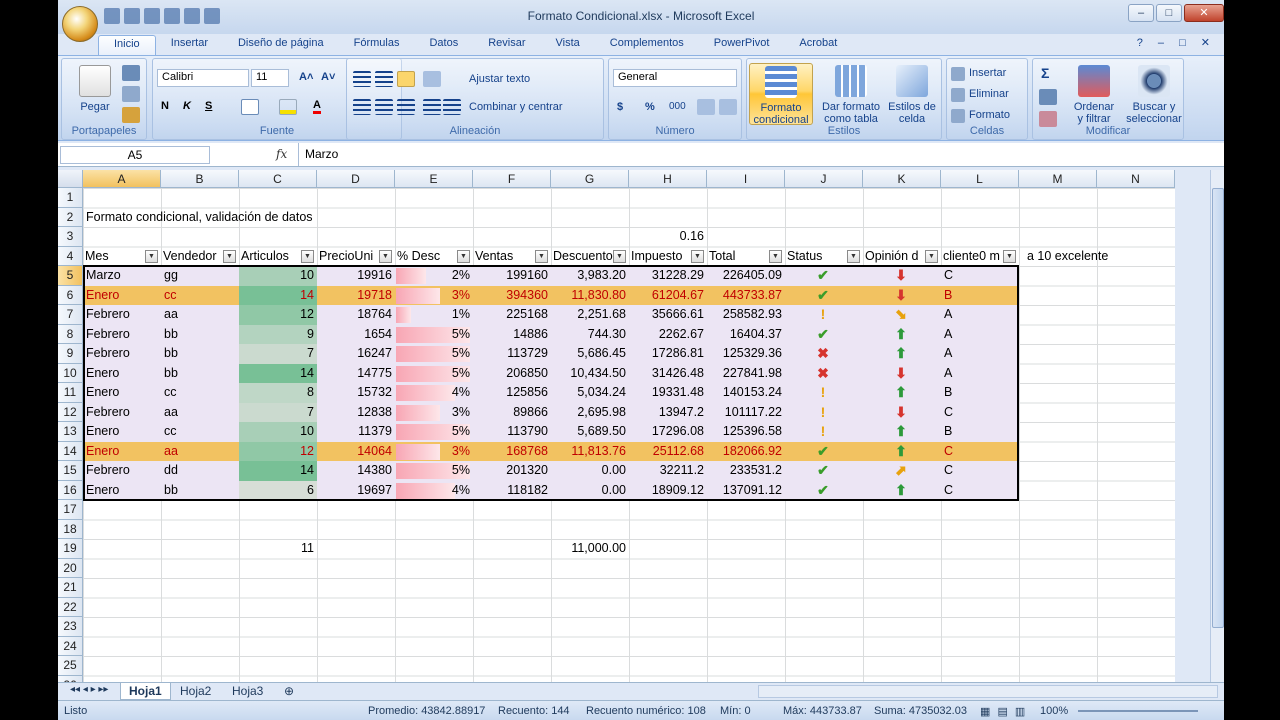 Image resolution: width=1280 pixels, height=720 pixels. I want to click on cell-descuento: 11,813.76, so click(590, 452).